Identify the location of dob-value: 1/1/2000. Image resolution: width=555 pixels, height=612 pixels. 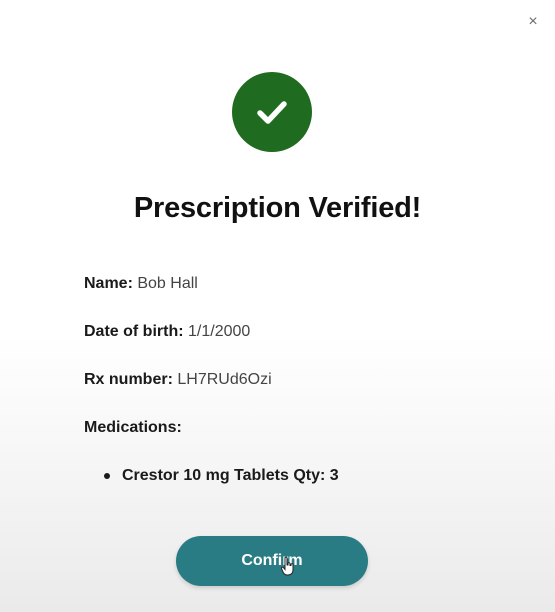
(219, 331).